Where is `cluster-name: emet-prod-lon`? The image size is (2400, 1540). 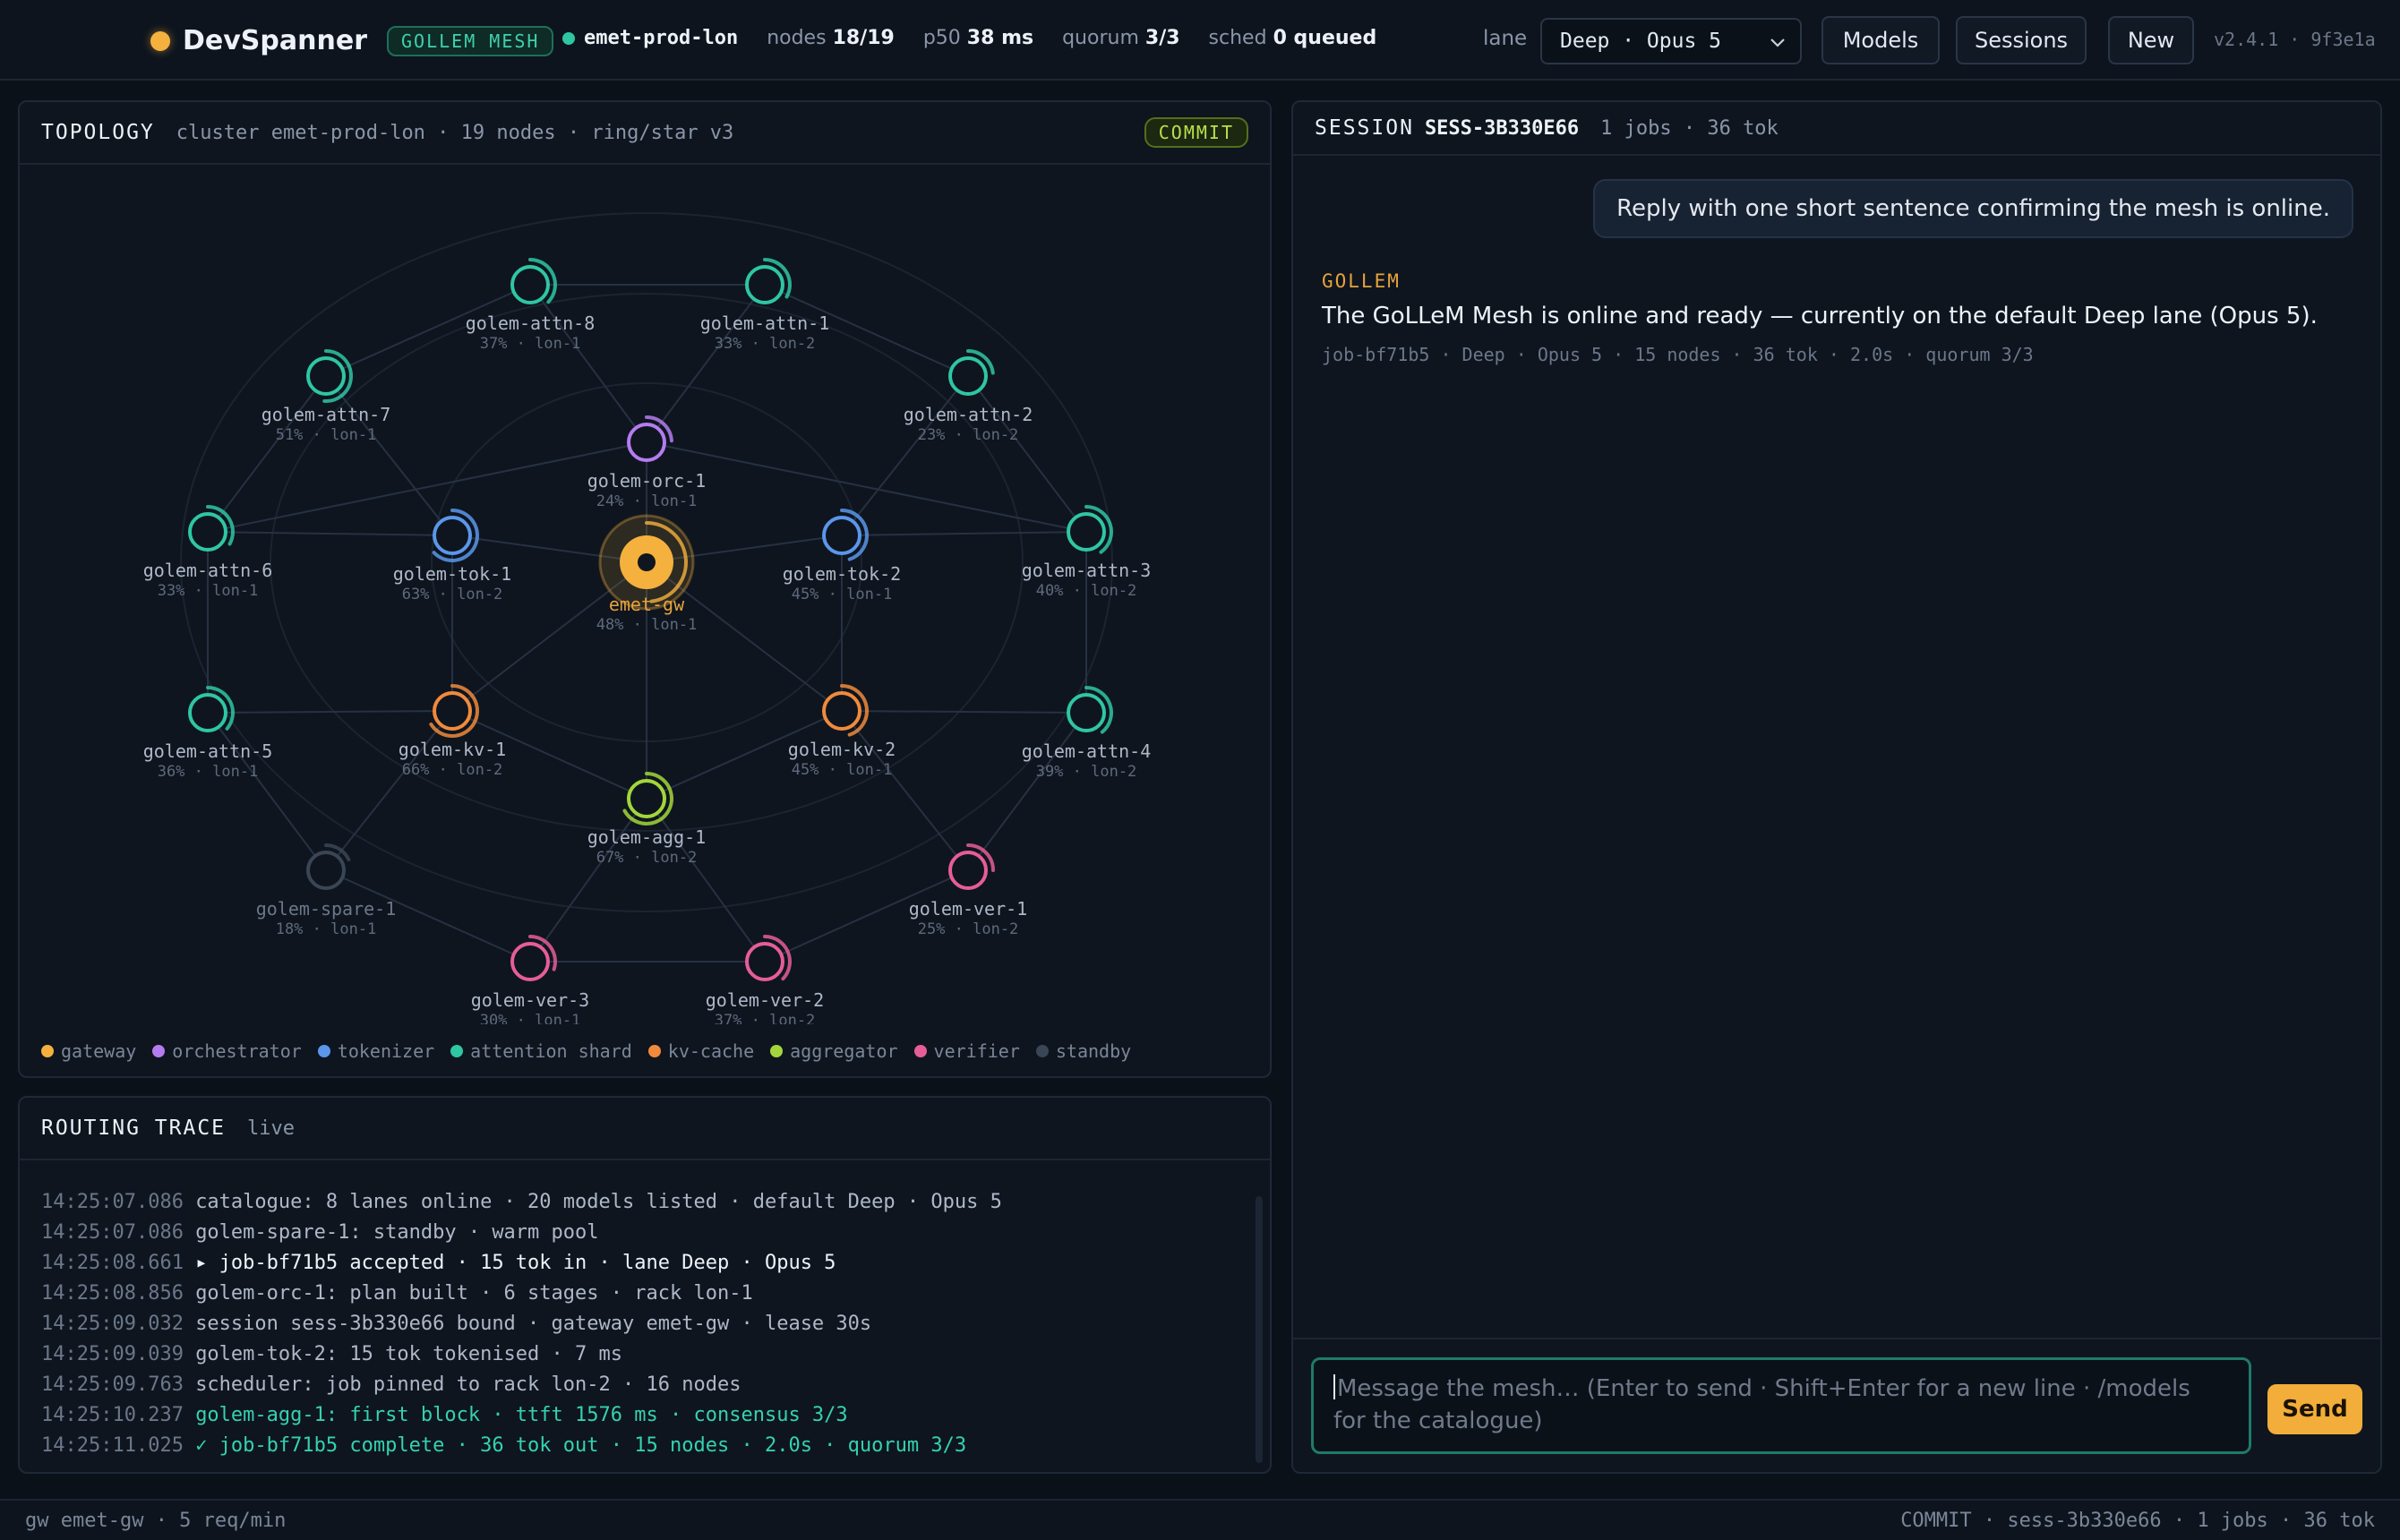
cluster-name: emet-prod-lon is located at coordinates (662, 38).